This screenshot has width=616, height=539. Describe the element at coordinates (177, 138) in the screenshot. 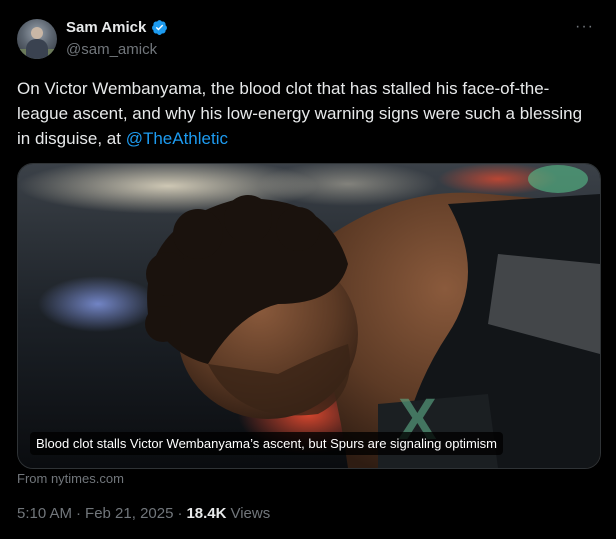

I see `mention-link: @TheAthletic` at that location.